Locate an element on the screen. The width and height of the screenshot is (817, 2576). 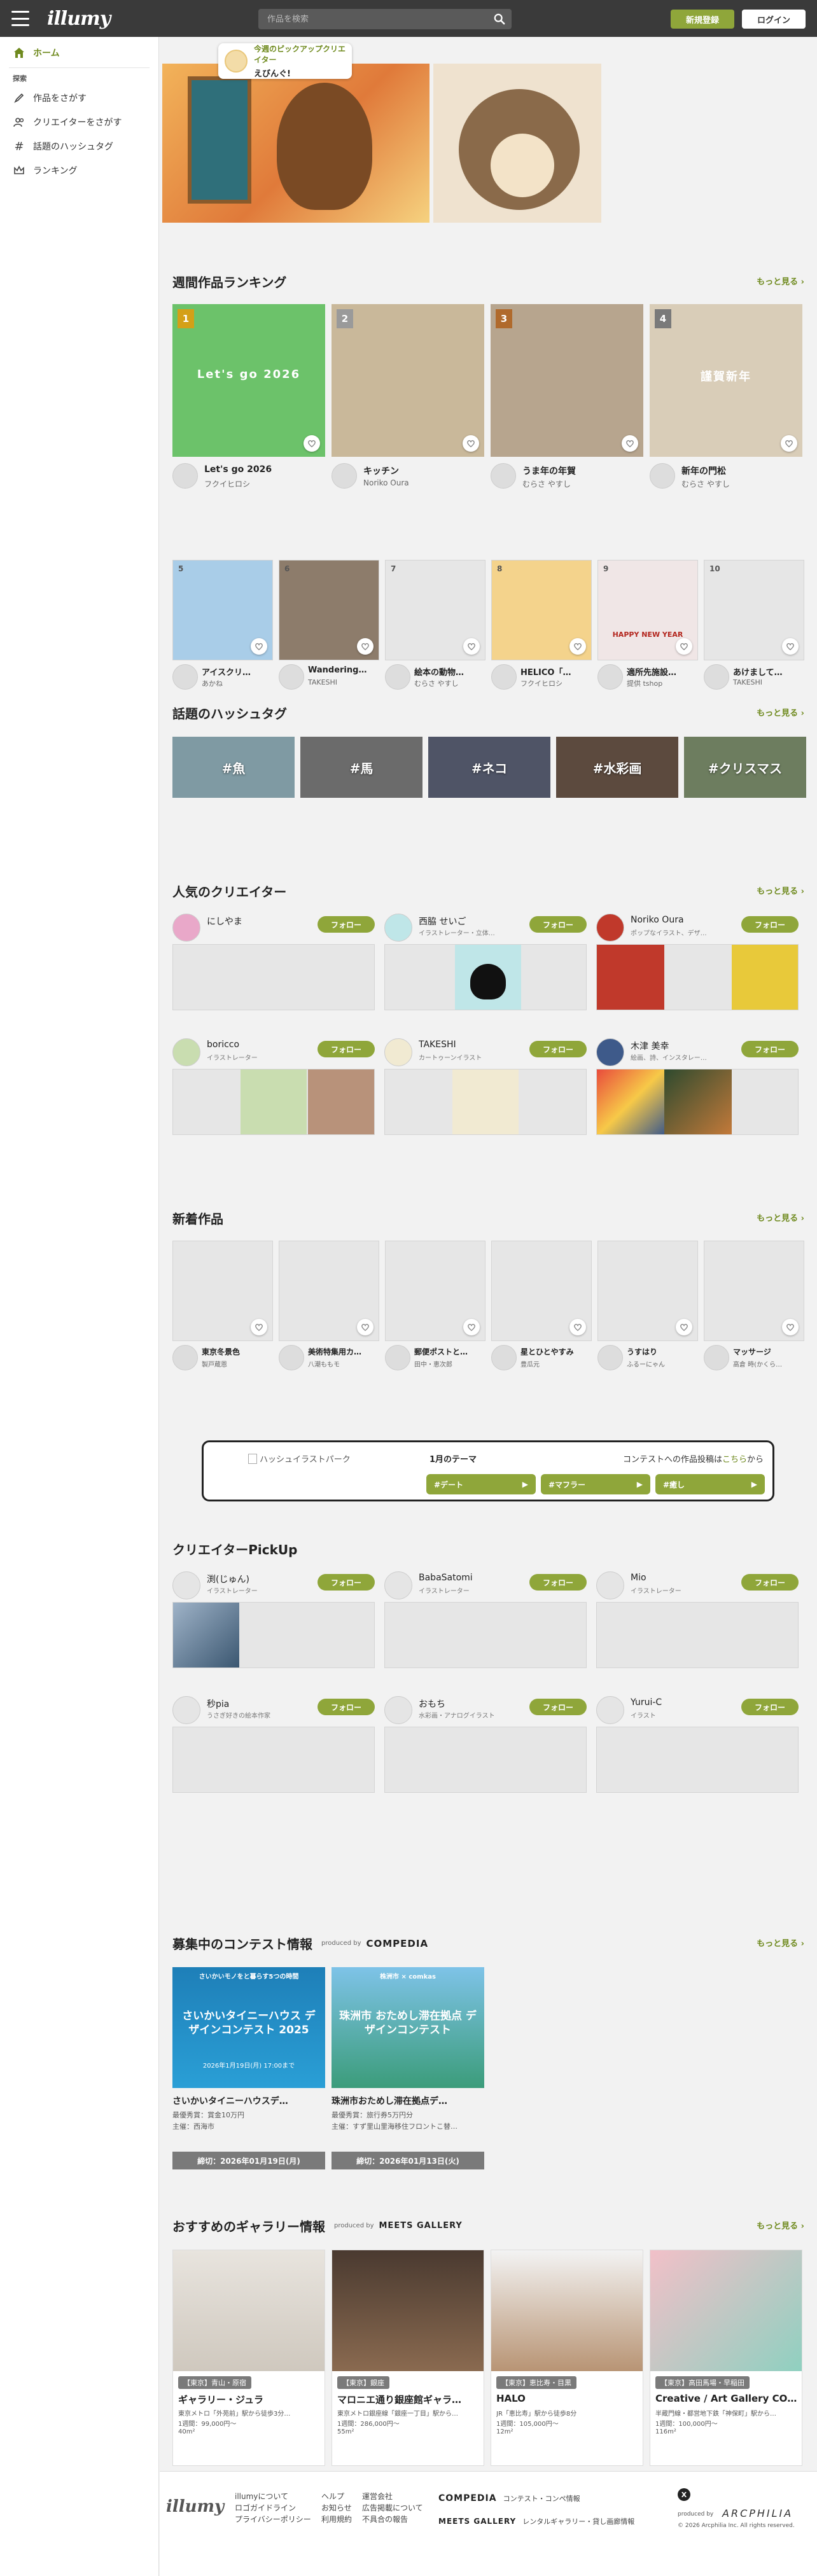
creator-card: Yurui-C イラスト フォロー is located at coordinates (698, 1750).